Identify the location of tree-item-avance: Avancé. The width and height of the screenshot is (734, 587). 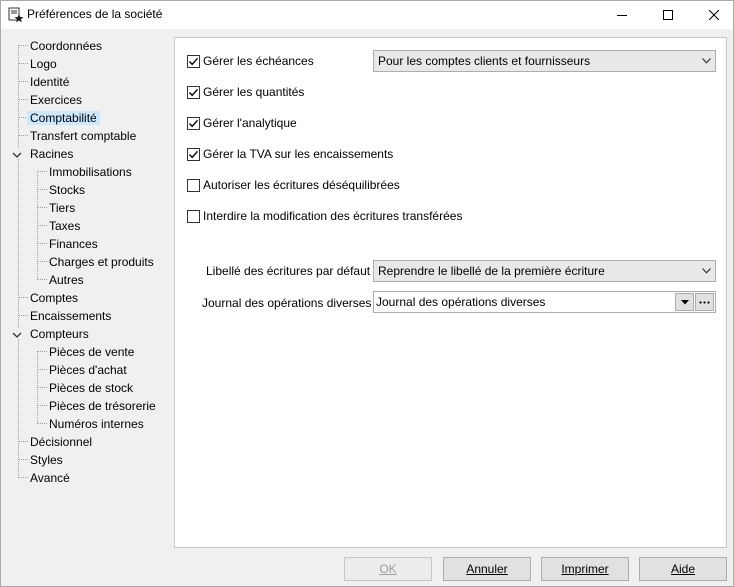
(50, 478).